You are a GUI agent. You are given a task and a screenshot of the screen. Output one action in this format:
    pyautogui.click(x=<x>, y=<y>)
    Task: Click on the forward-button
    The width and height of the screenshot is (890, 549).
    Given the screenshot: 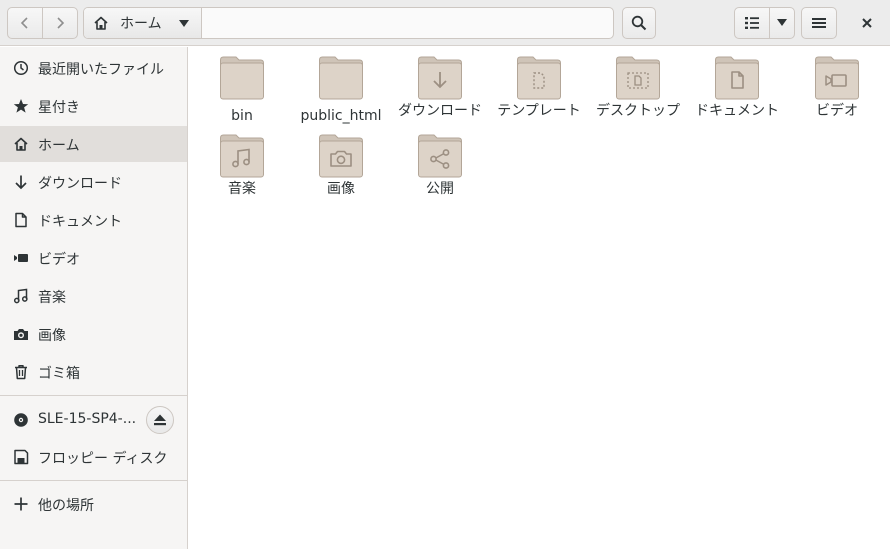 What is the action you would take?
    pyautogui.click(x=60, y=23)
    